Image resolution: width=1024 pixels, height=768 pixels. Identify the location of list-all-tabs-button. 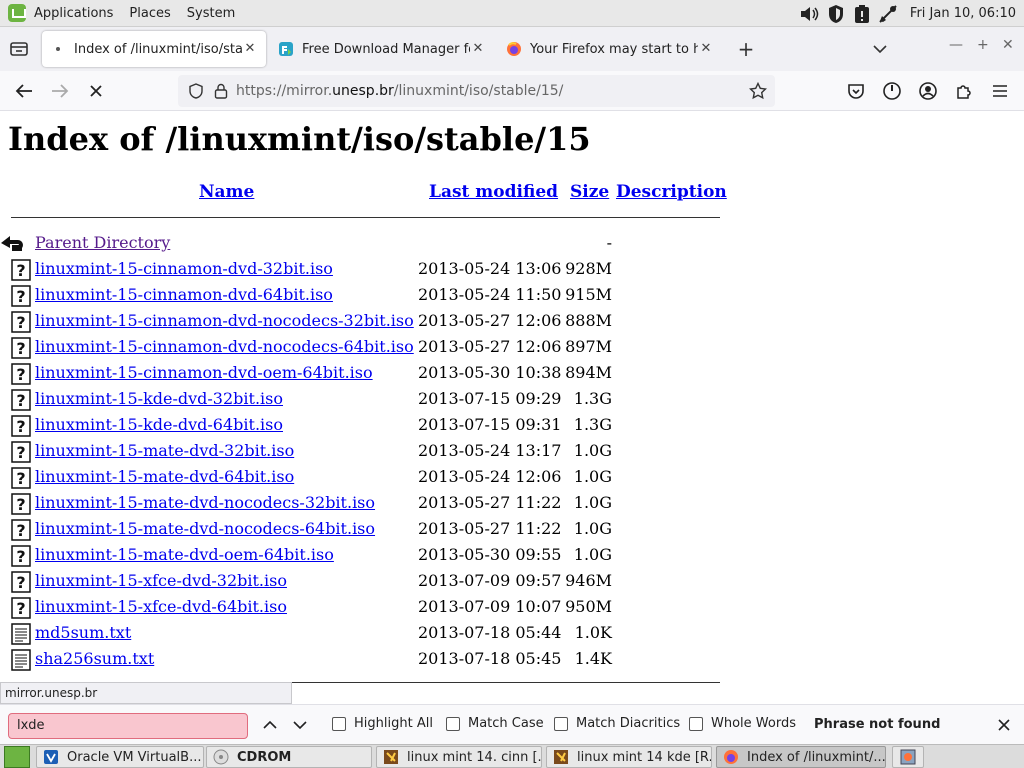
(880, 49).